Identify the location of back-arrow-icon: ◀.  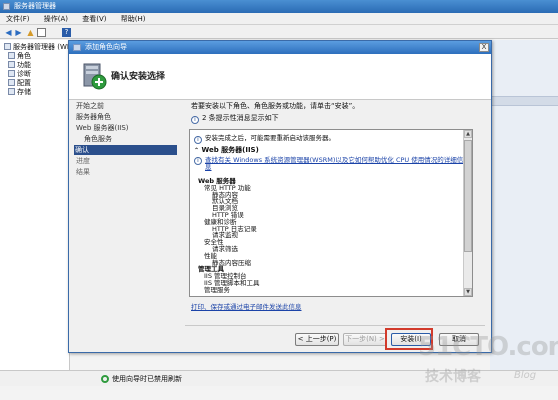
(8, 32).